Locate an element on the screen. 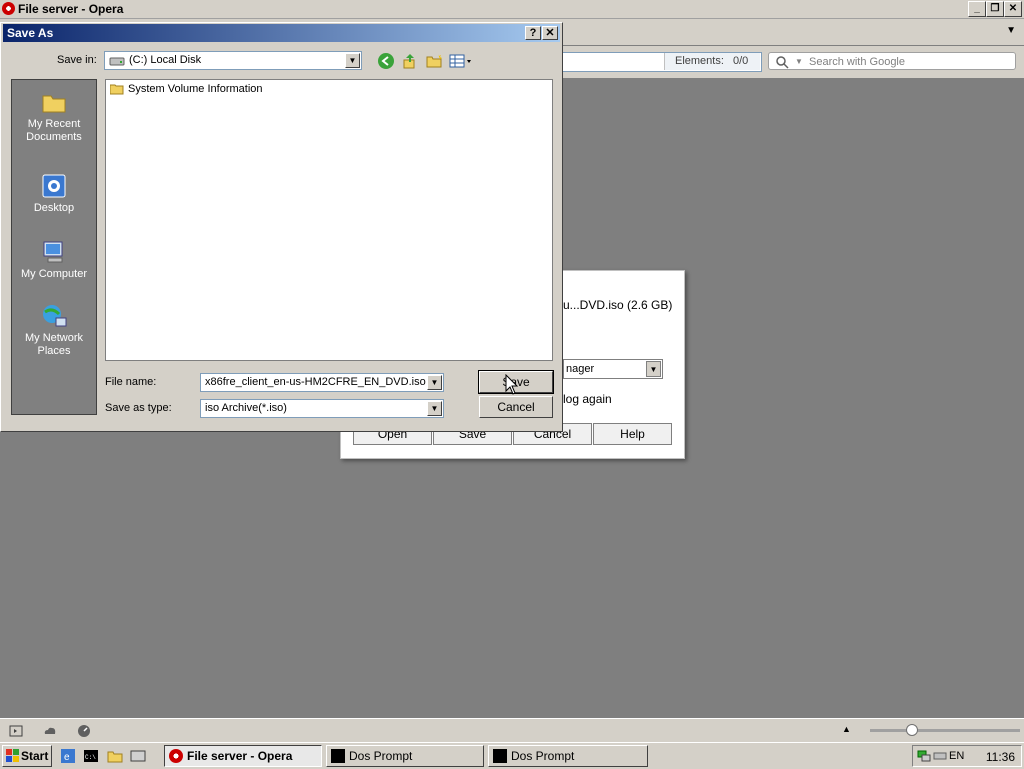 This screenshot has height=769, width=1024. download-filename: u...DVD.iso (2.6 GB) is located at coordinates (618, 305).